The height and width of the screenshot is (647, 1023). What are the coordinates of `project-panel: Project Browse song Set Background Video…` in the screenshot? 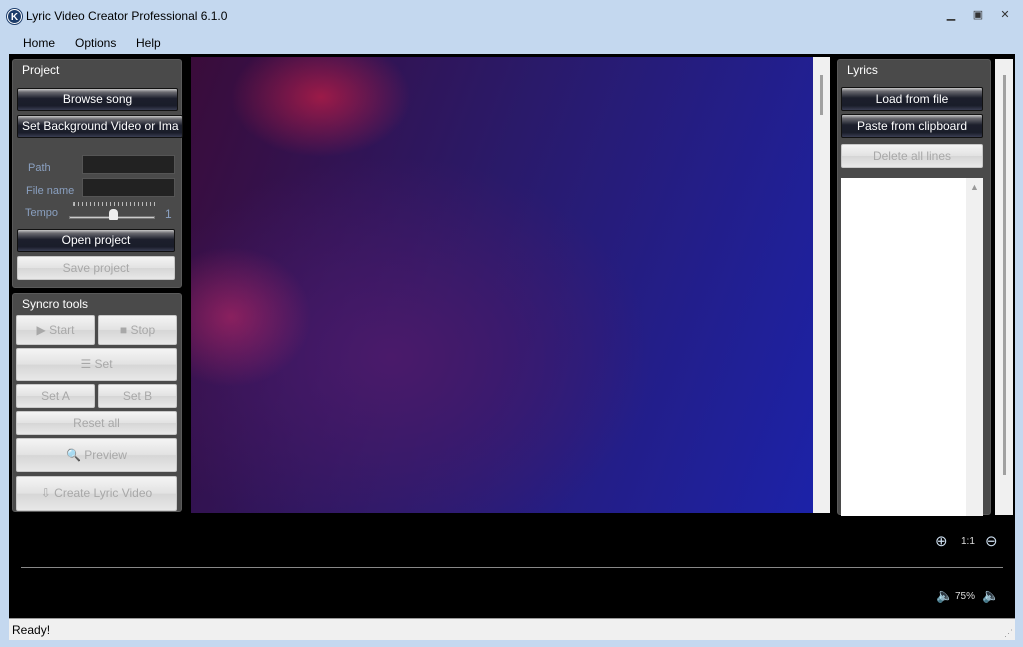 It's located at (97, 173).